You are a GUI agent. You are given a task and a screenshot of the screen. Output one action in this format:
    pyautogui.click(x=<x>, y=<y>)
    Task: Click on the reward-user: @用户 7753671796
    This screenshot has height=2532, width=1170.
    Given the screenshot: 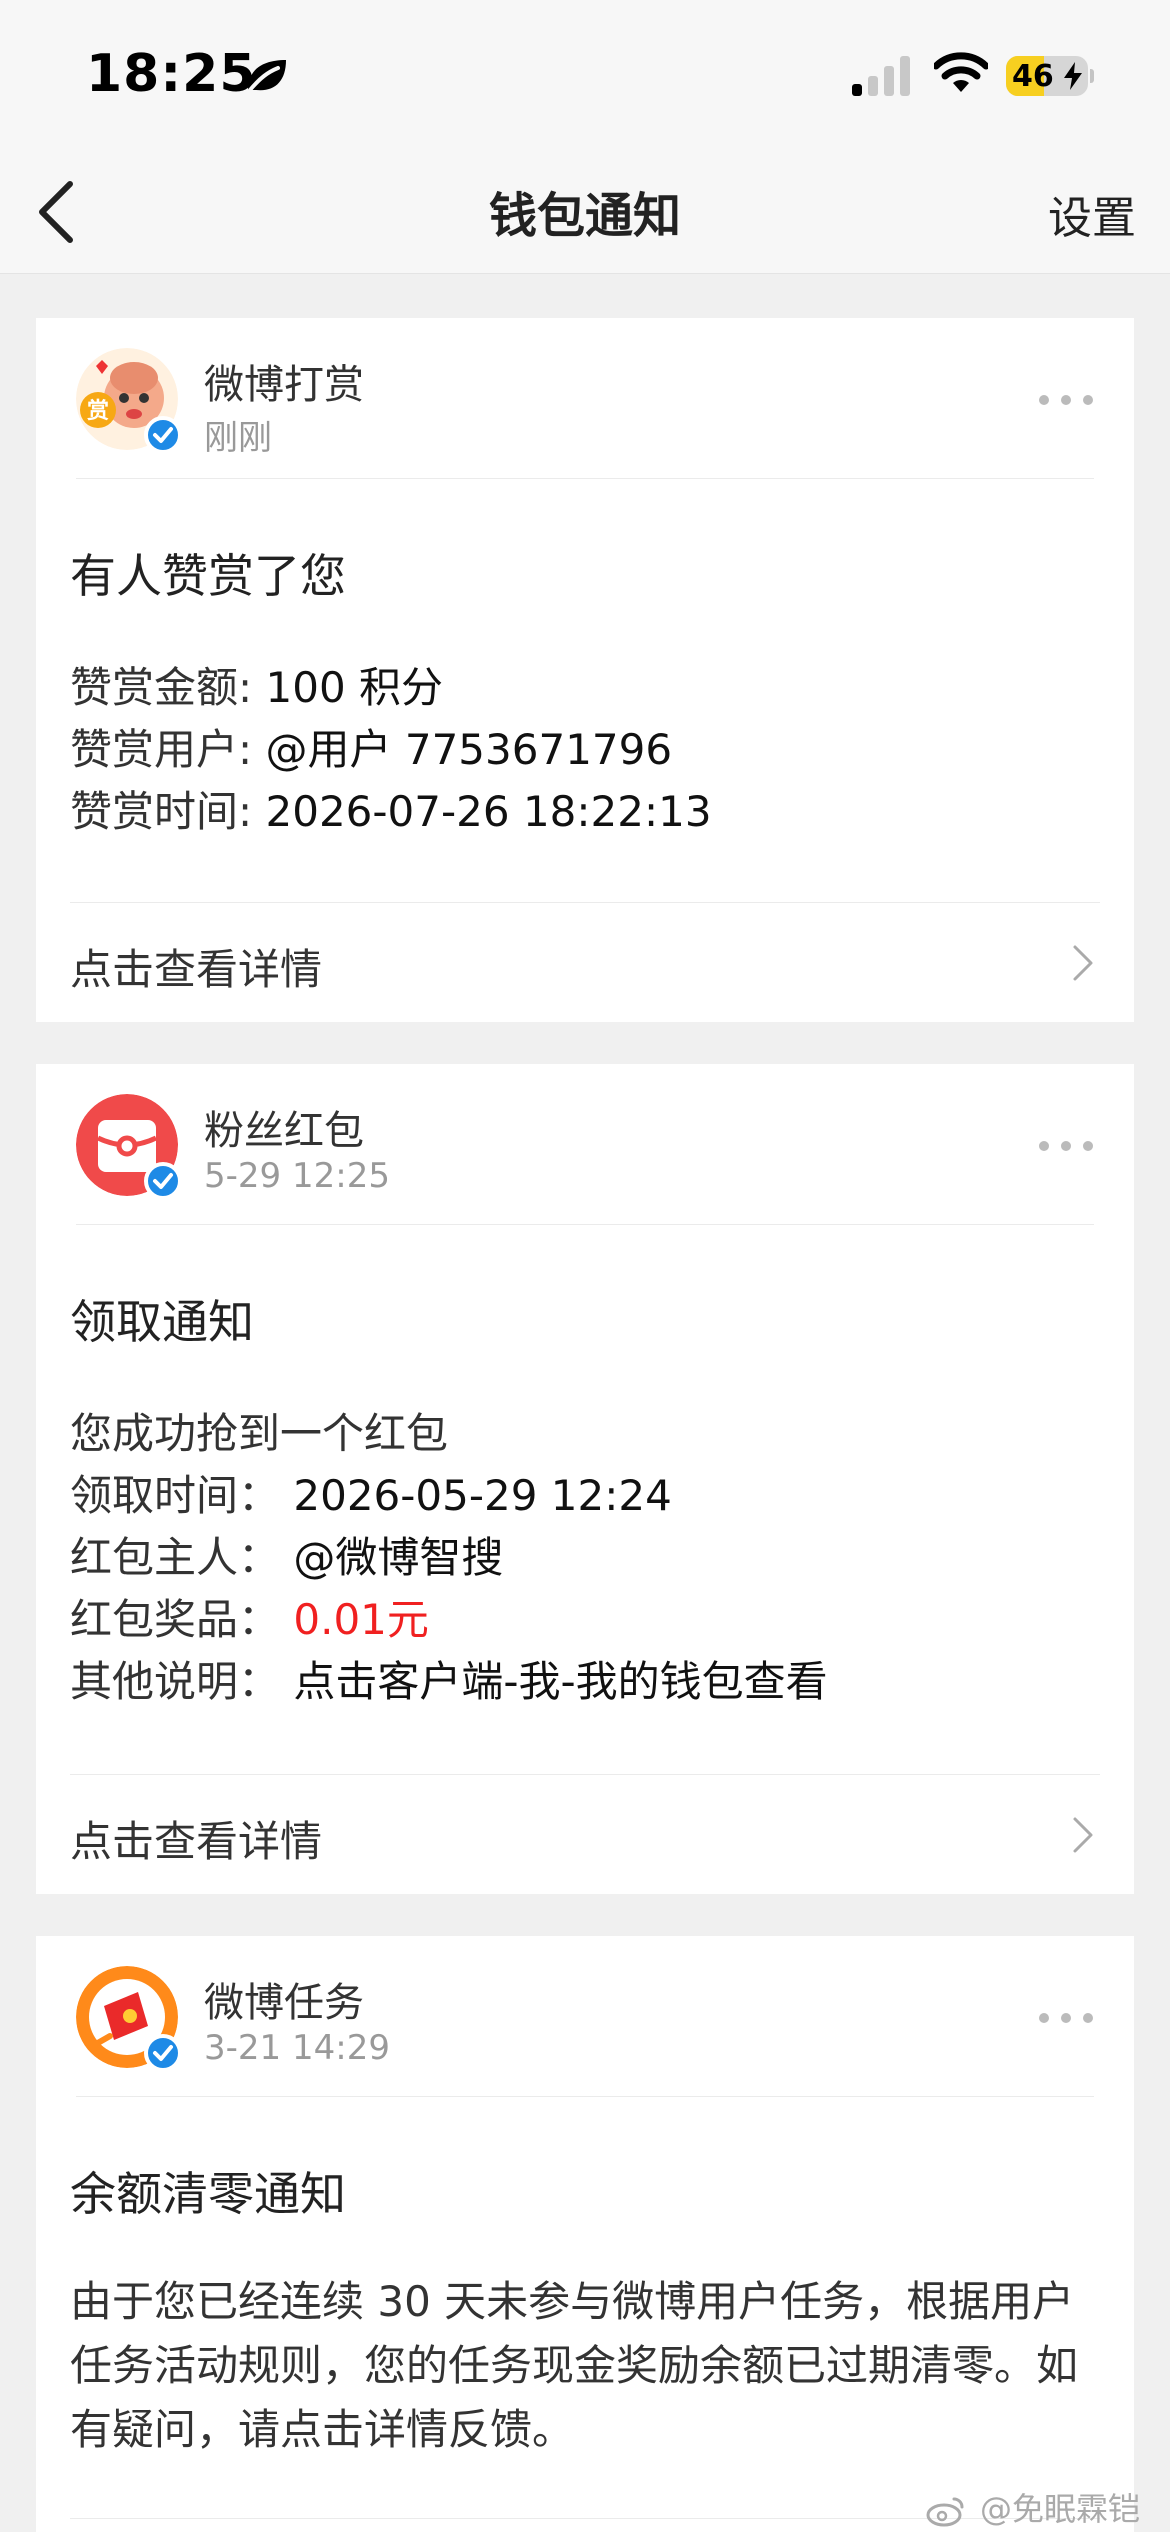 What is the action you would take?
    pyautogui.click(x=469, y=749)
    